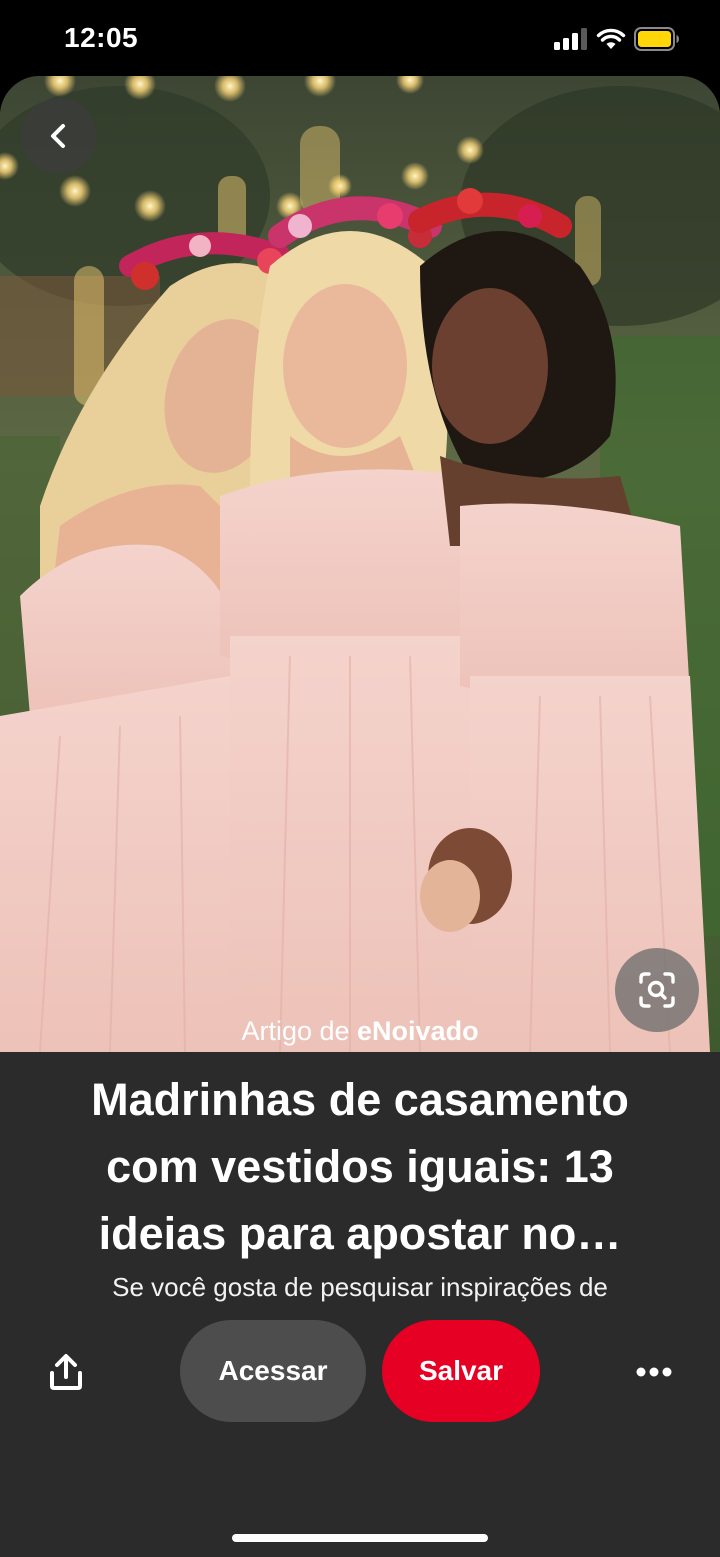 Image resolution: width=720 pixels, height=1557 pixels. Describe the element at coordinates (273, 1371) in the screenshot. I see `access-button: Acessar` at that location.